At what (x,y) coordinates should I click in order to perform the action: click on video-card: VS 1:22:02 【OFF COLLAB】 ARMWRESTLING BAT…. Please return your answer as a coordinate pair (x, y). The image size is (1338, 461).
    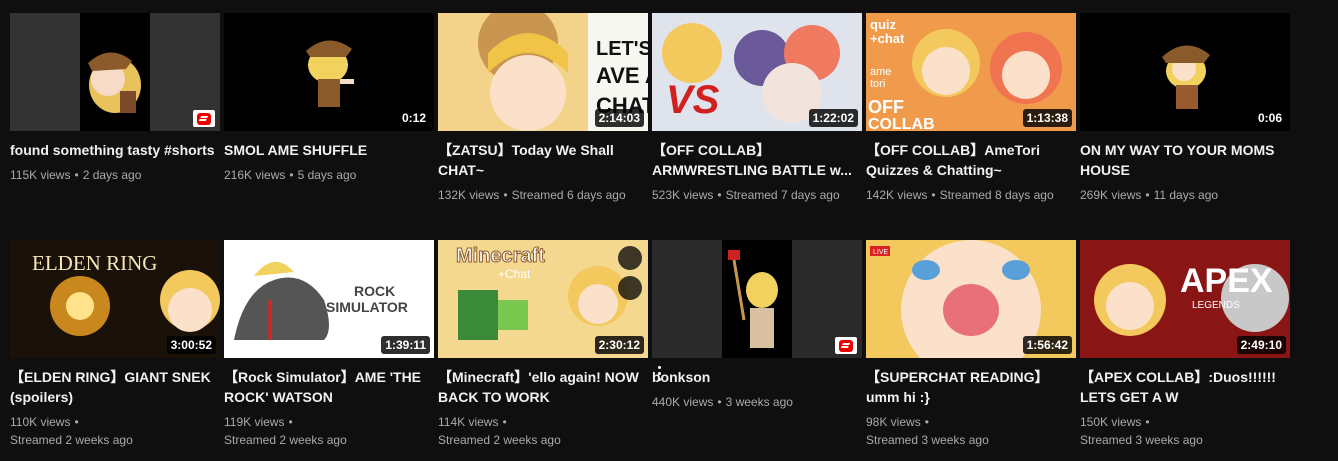
    Looking at the image, I should click on (757, 108).